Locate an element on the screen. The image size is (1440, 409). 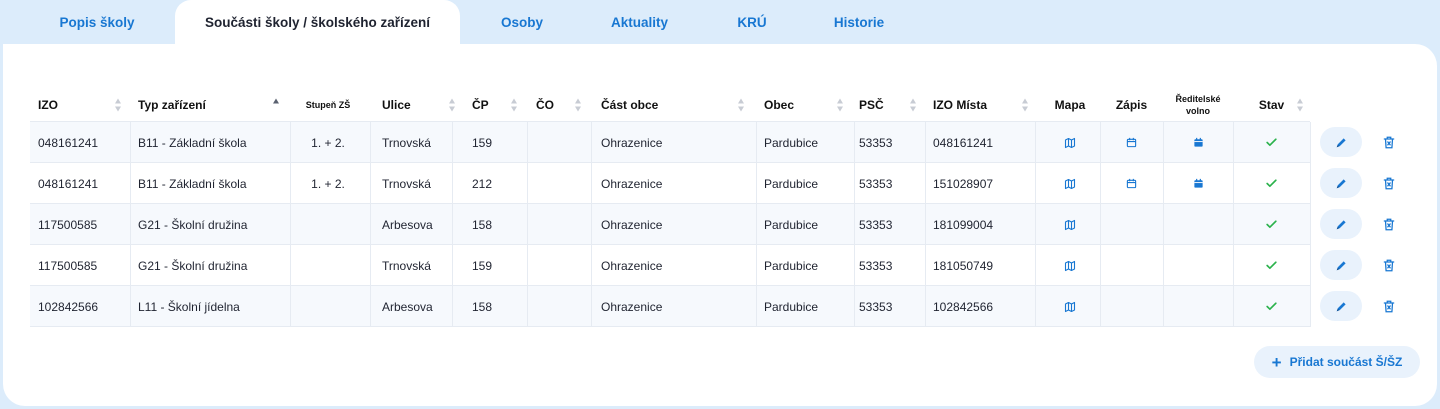
header-izo-mista-label: IZO Místa is located at coordinates (960, 105).